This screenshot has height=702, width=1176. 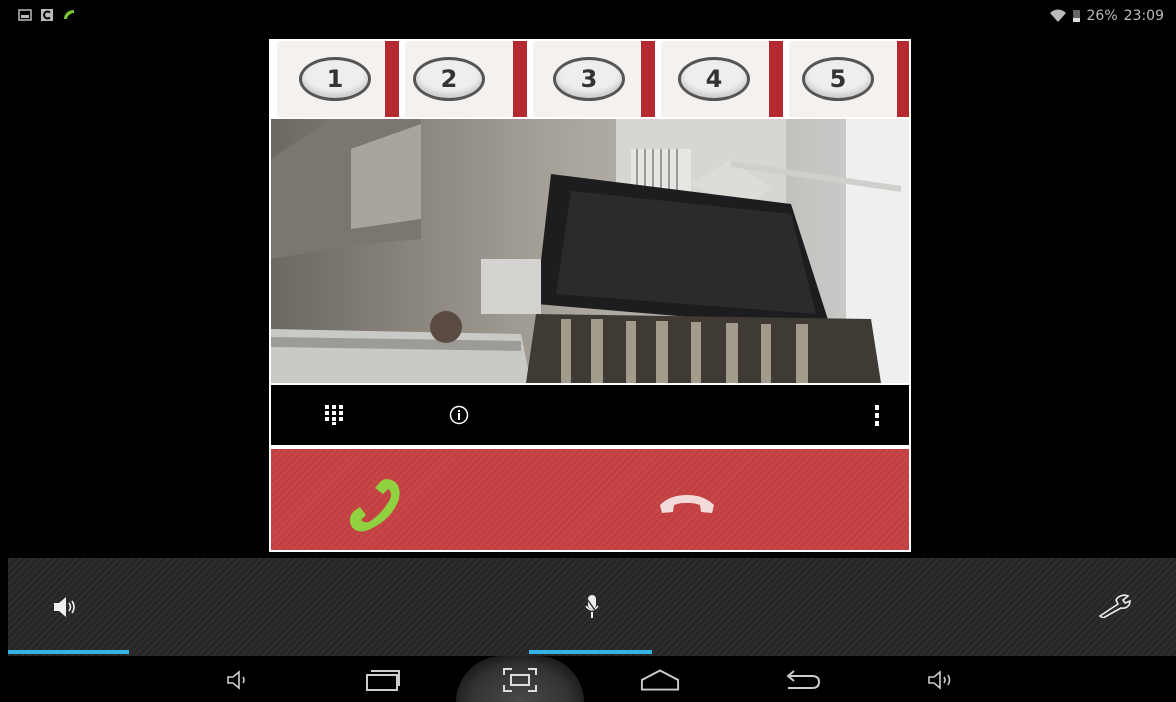 I want to click on recent-apps-icon, so click(x=383, y=680).